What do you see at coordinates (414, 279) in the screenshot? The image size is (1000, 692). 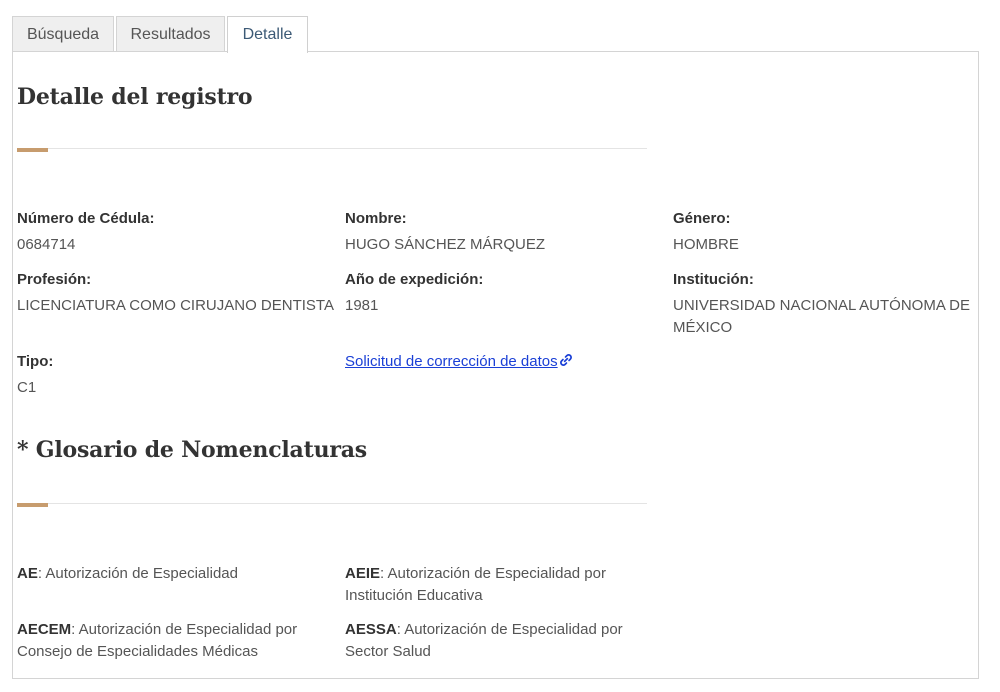 I see `field-label: Año de expedición:` at bounding box center [414, 279].